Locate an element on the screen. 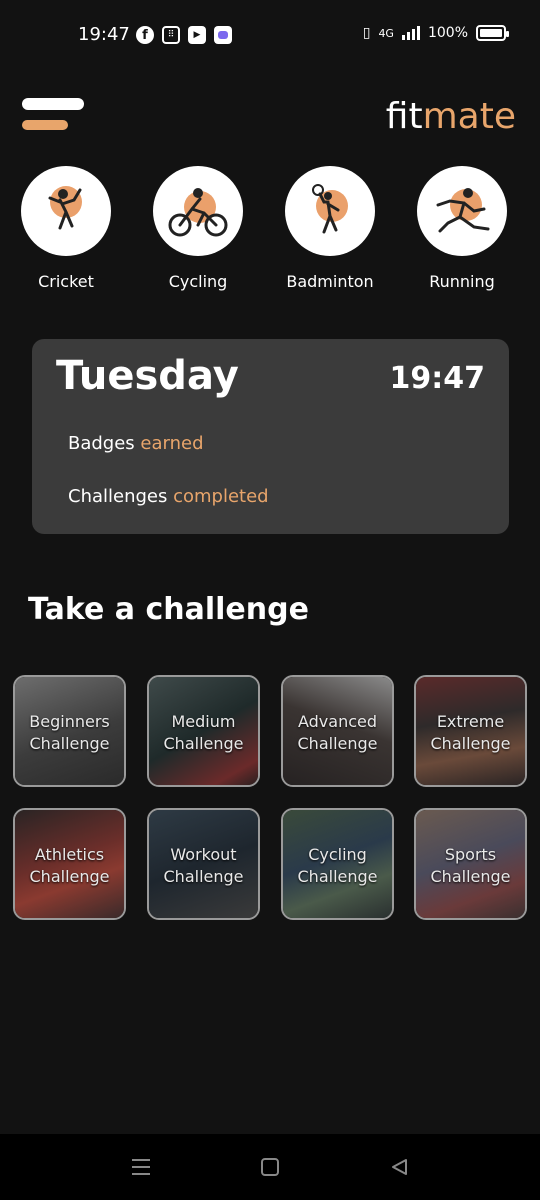  sports-row: Cricket Cycling Badminton Running is located at coordinates (270, 236).